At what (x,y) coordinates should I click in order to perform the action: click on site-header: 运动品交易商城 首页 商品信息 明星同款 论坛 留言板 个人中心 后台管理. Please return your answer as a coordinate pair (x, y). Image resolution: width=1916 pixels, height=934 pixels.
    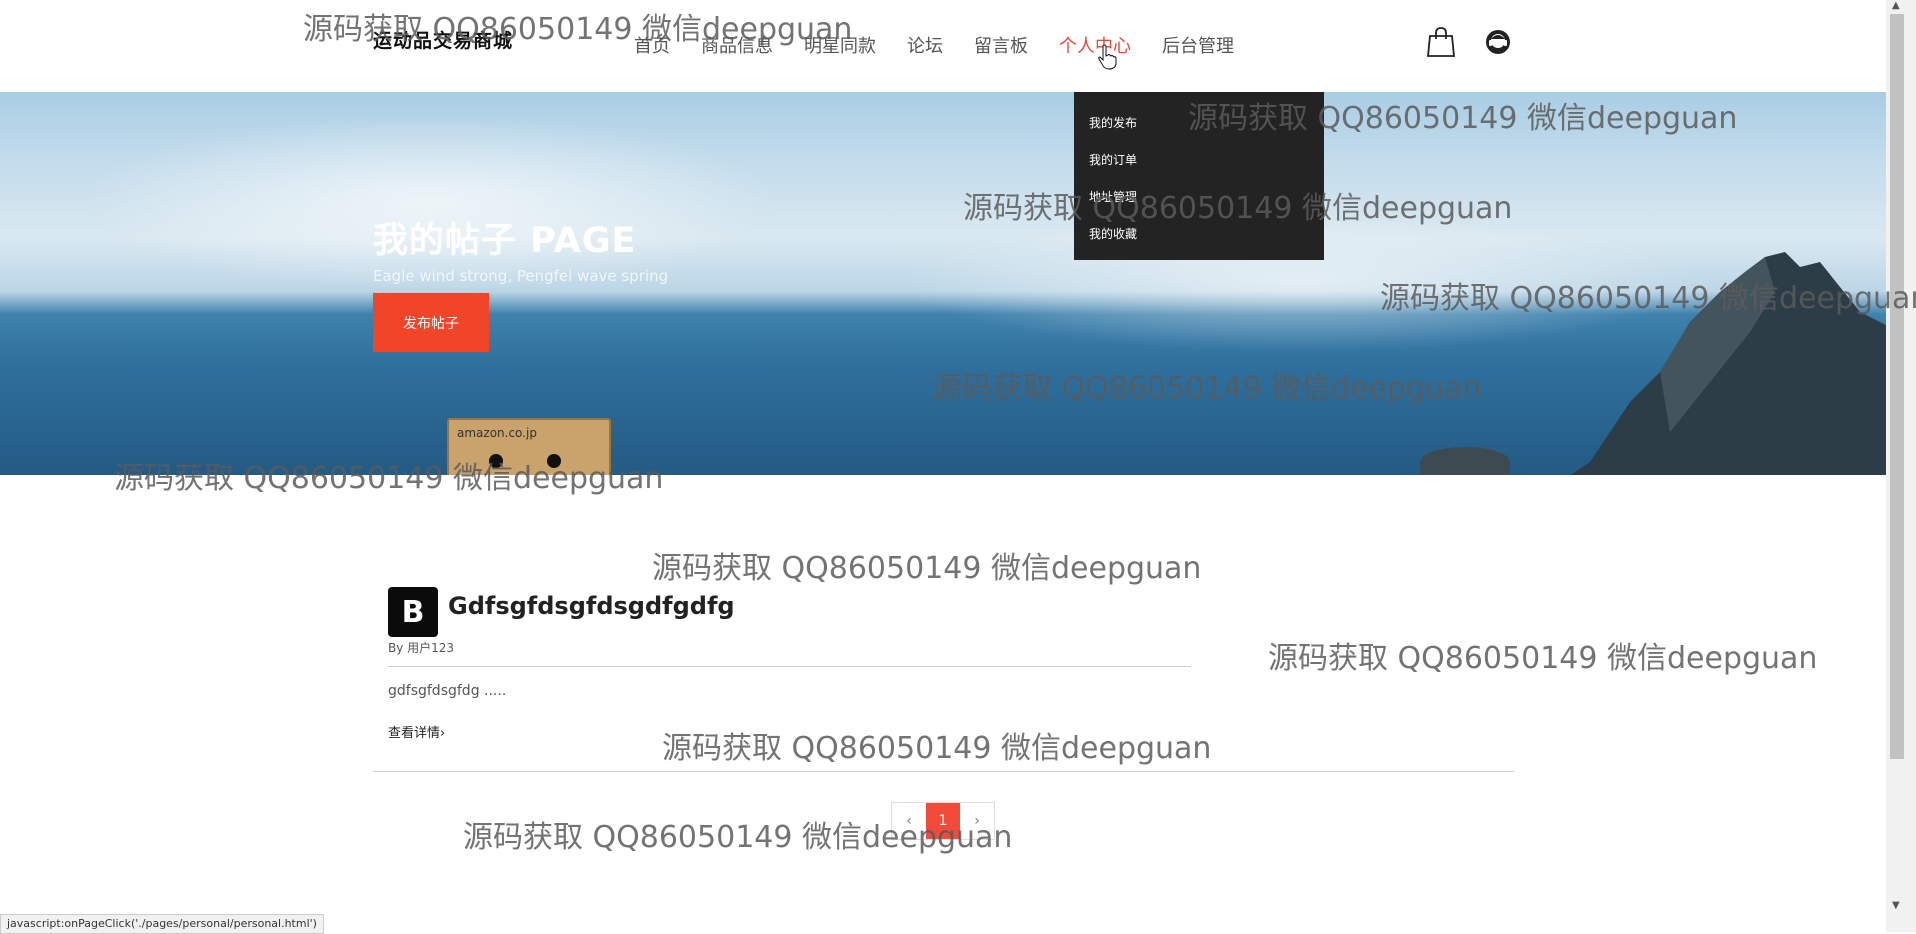
    Looking at the image, I should click on (943, 46).